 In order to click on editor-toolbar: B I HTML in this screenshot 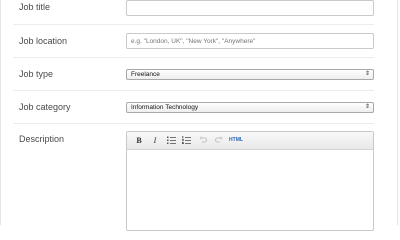, I will do `click(250, 141)`.